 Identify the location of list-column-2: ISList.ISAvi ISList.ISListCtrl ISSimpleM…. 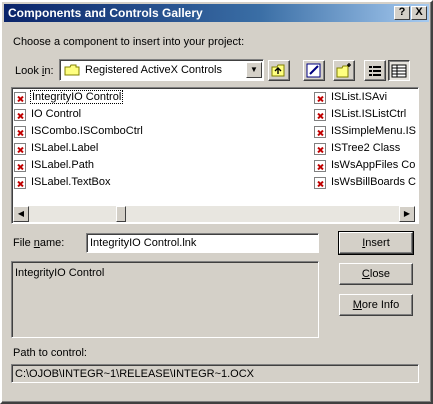
(364, 147).